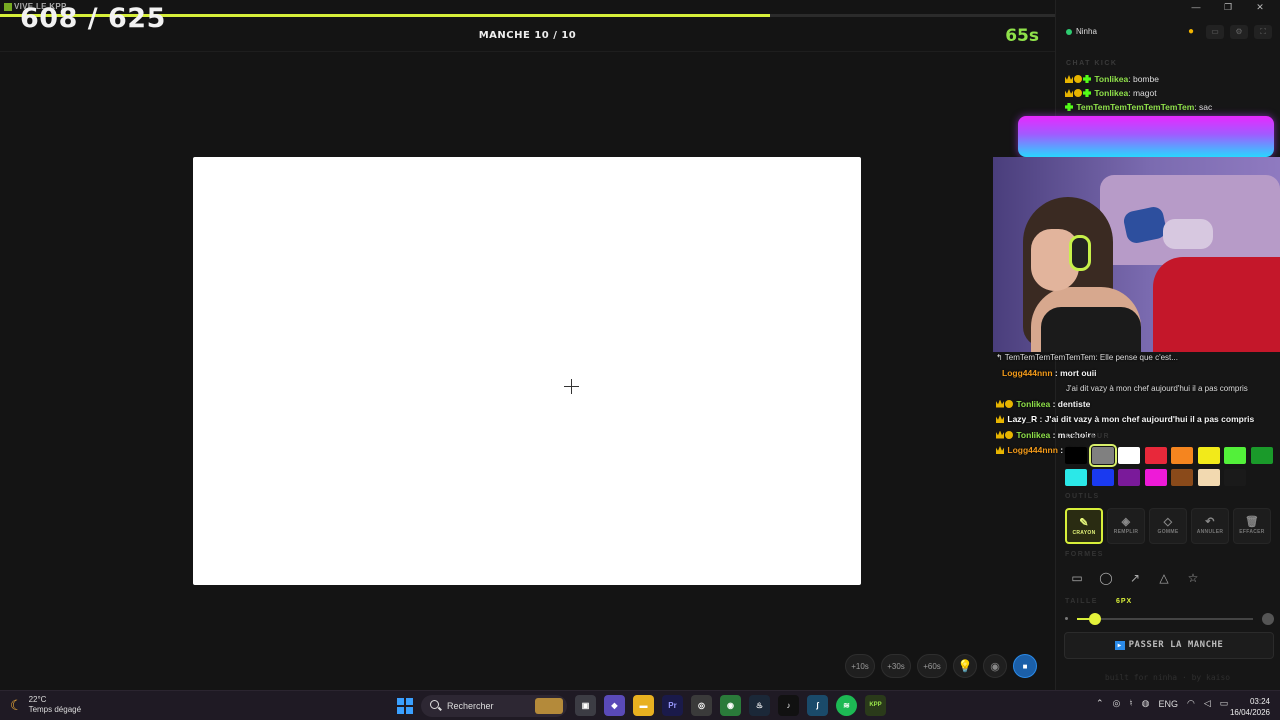 The height and width of the screenshot is (720, 1280). Describe the element at coordinates (1191, 703) in the screenshot. I see `wifi-icon: ◠` at that location.